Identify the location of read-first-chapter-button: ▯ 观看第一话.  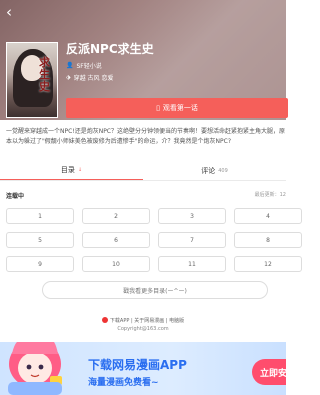
(177, 108).